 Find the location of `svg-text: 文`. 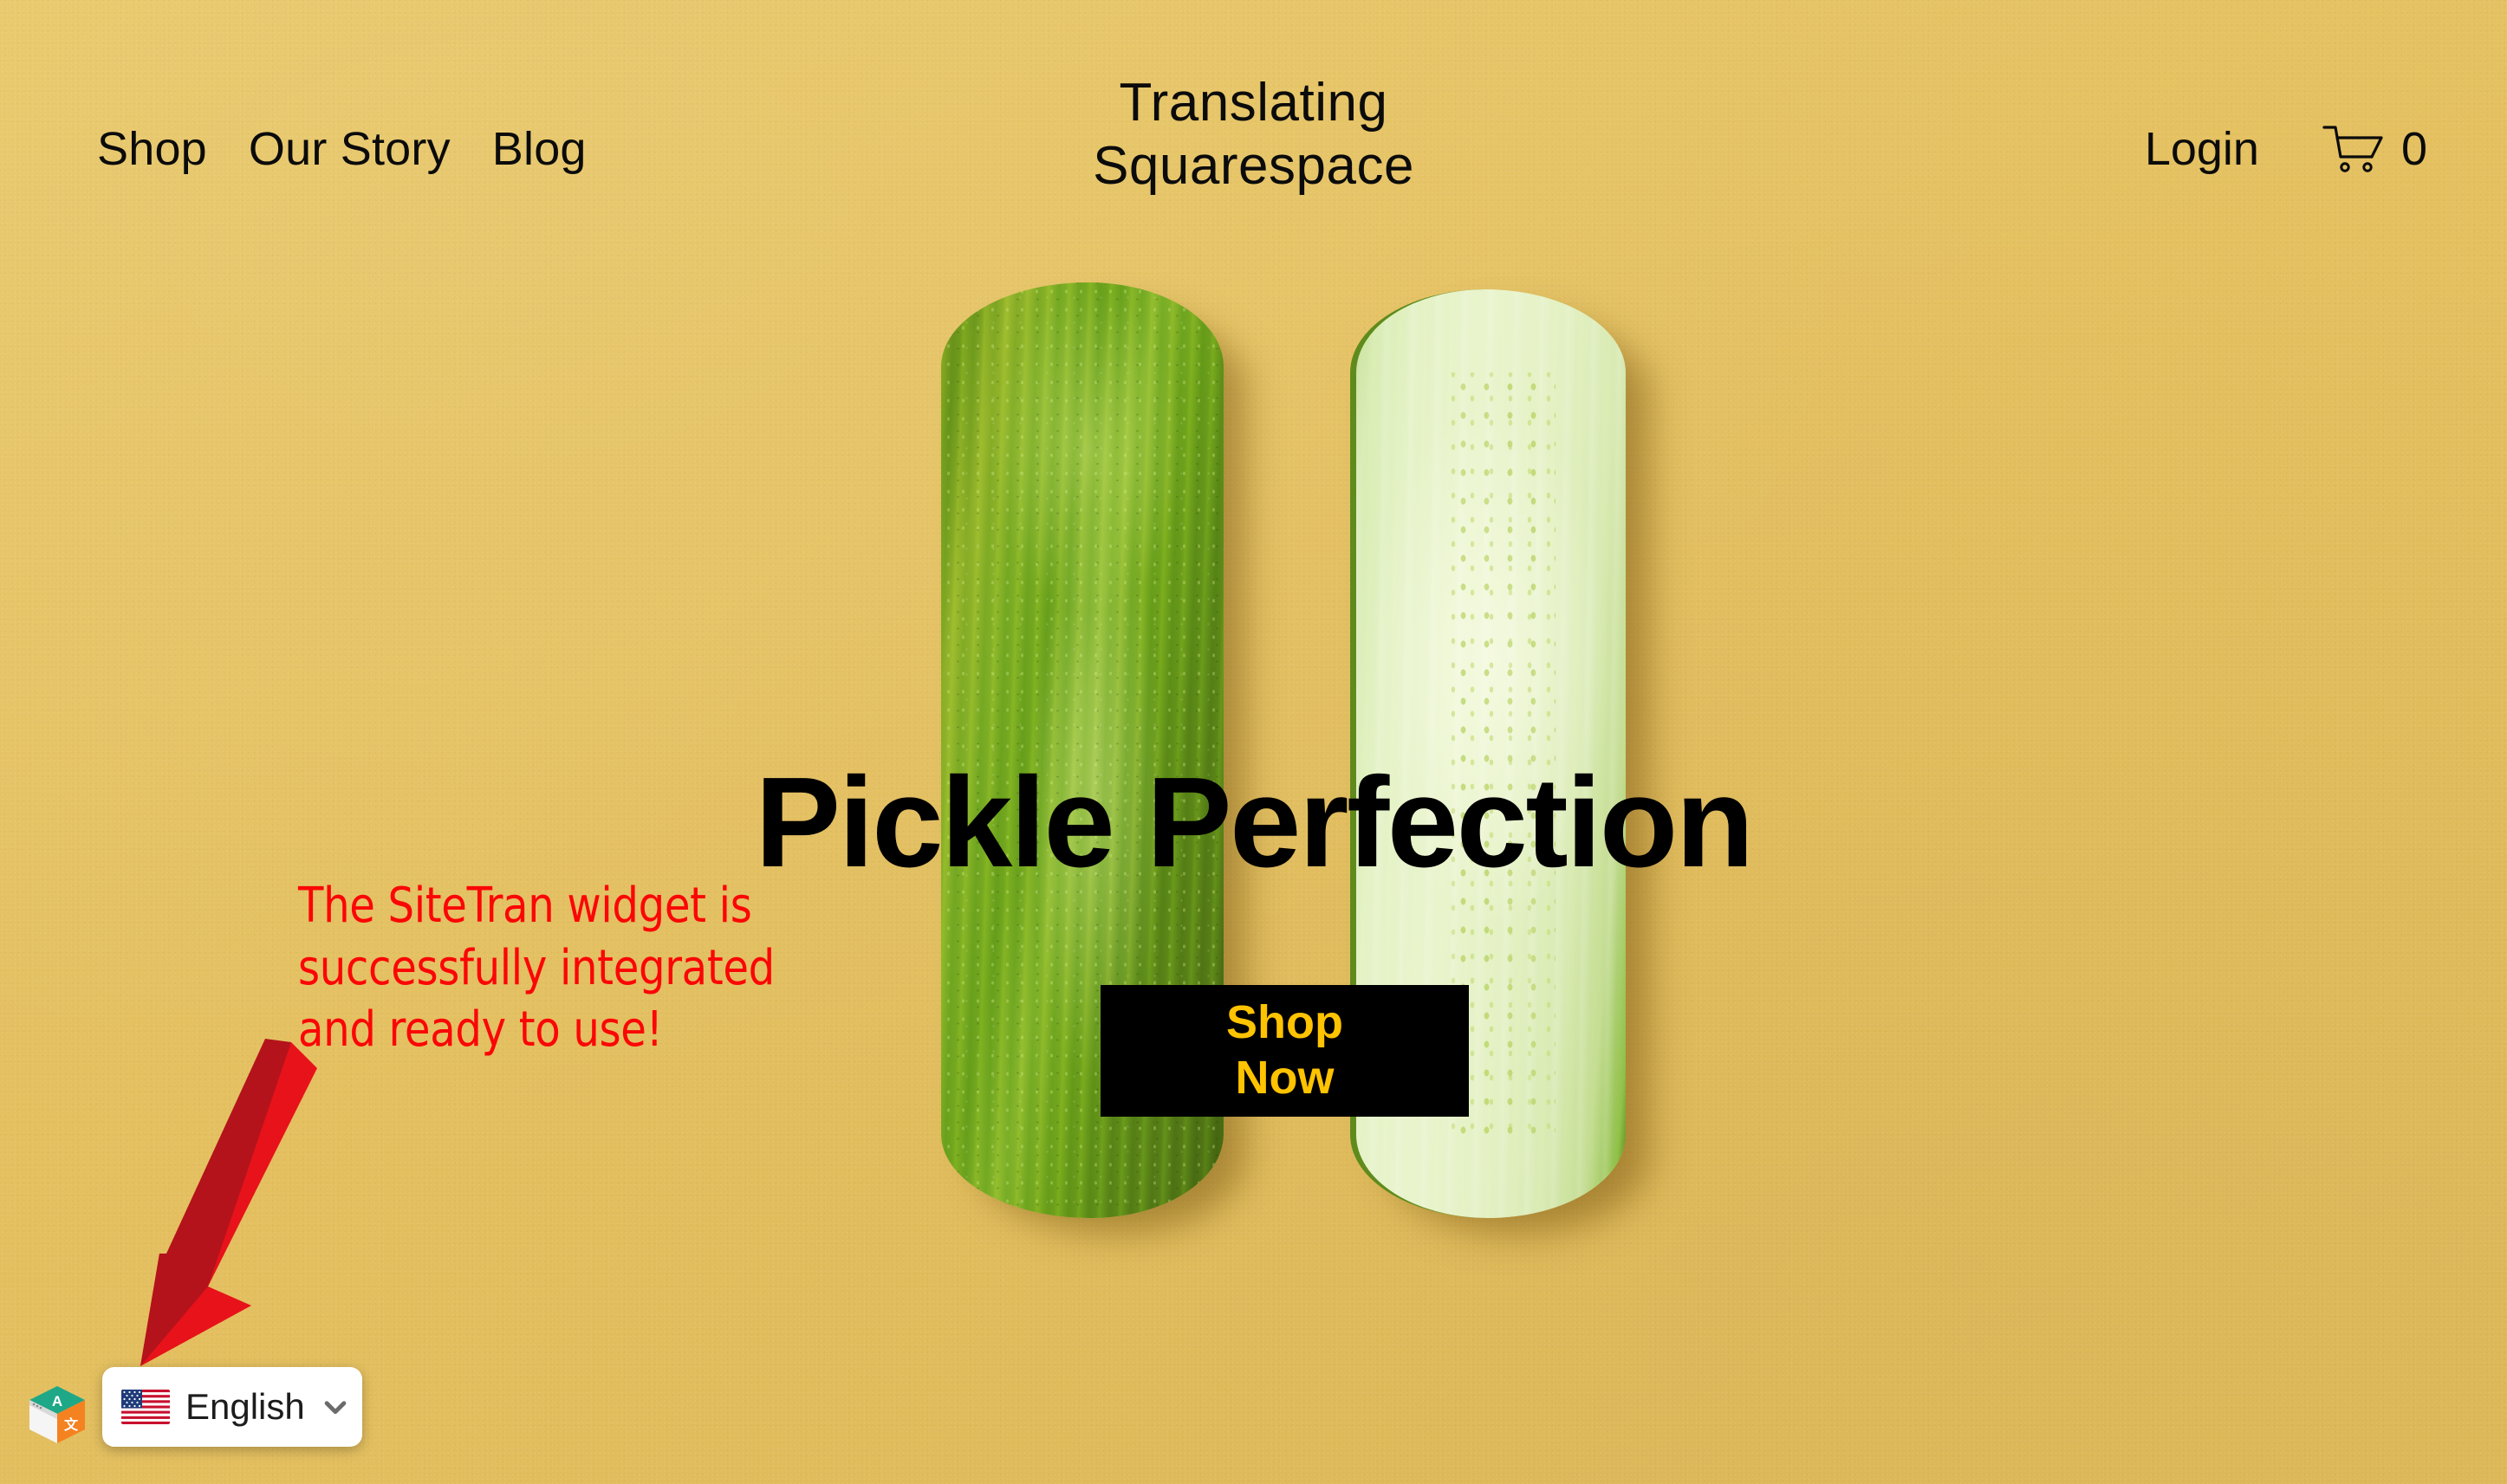

svg-text: 文 is located at coordinates (71, 1424).